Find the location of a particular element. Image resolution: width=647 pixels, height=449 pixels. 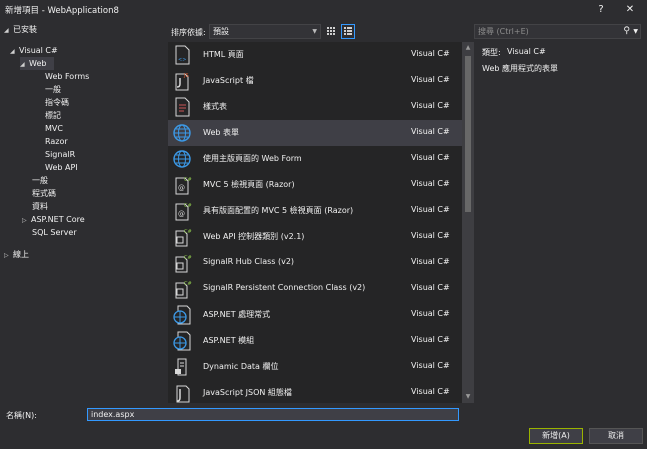

grid-view-button is located at coordinates (331, 31).